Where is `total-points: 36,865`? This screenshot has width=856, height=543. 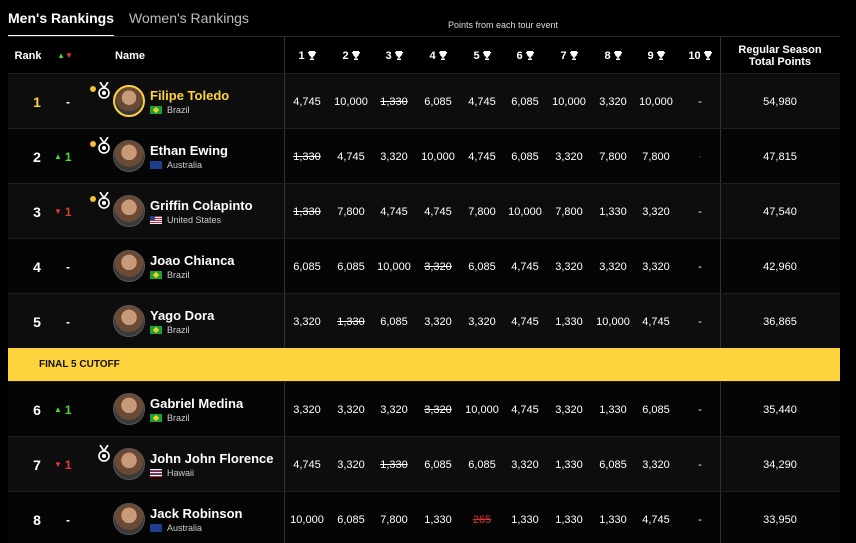
total-points: 36,865 is located at coordinates (780, 321).